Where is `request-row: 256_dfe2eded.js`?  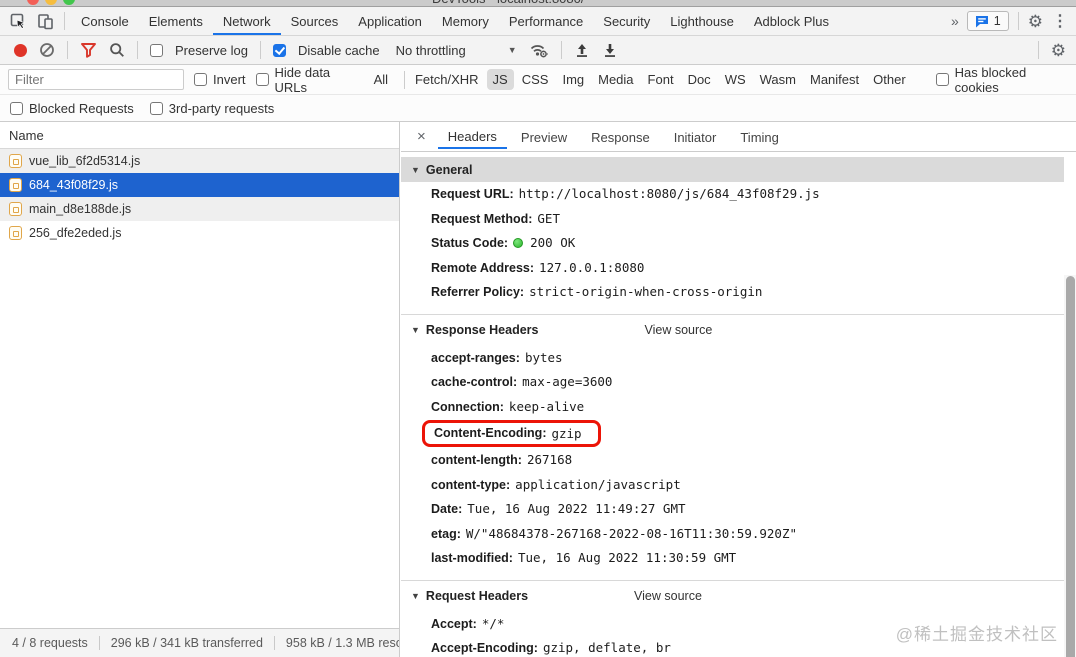 request-row: 256_dfe2eded.js is located at coordinates (199, 233).